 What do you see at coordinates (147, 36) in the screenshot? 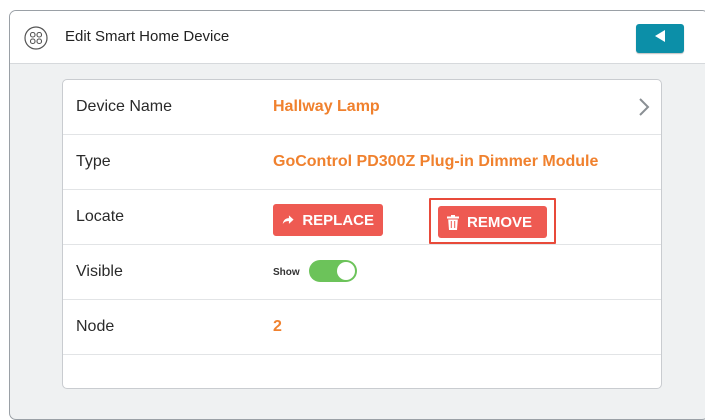
I see `page-title: Edit Smart Home Device` at bounding box center [147, 36].